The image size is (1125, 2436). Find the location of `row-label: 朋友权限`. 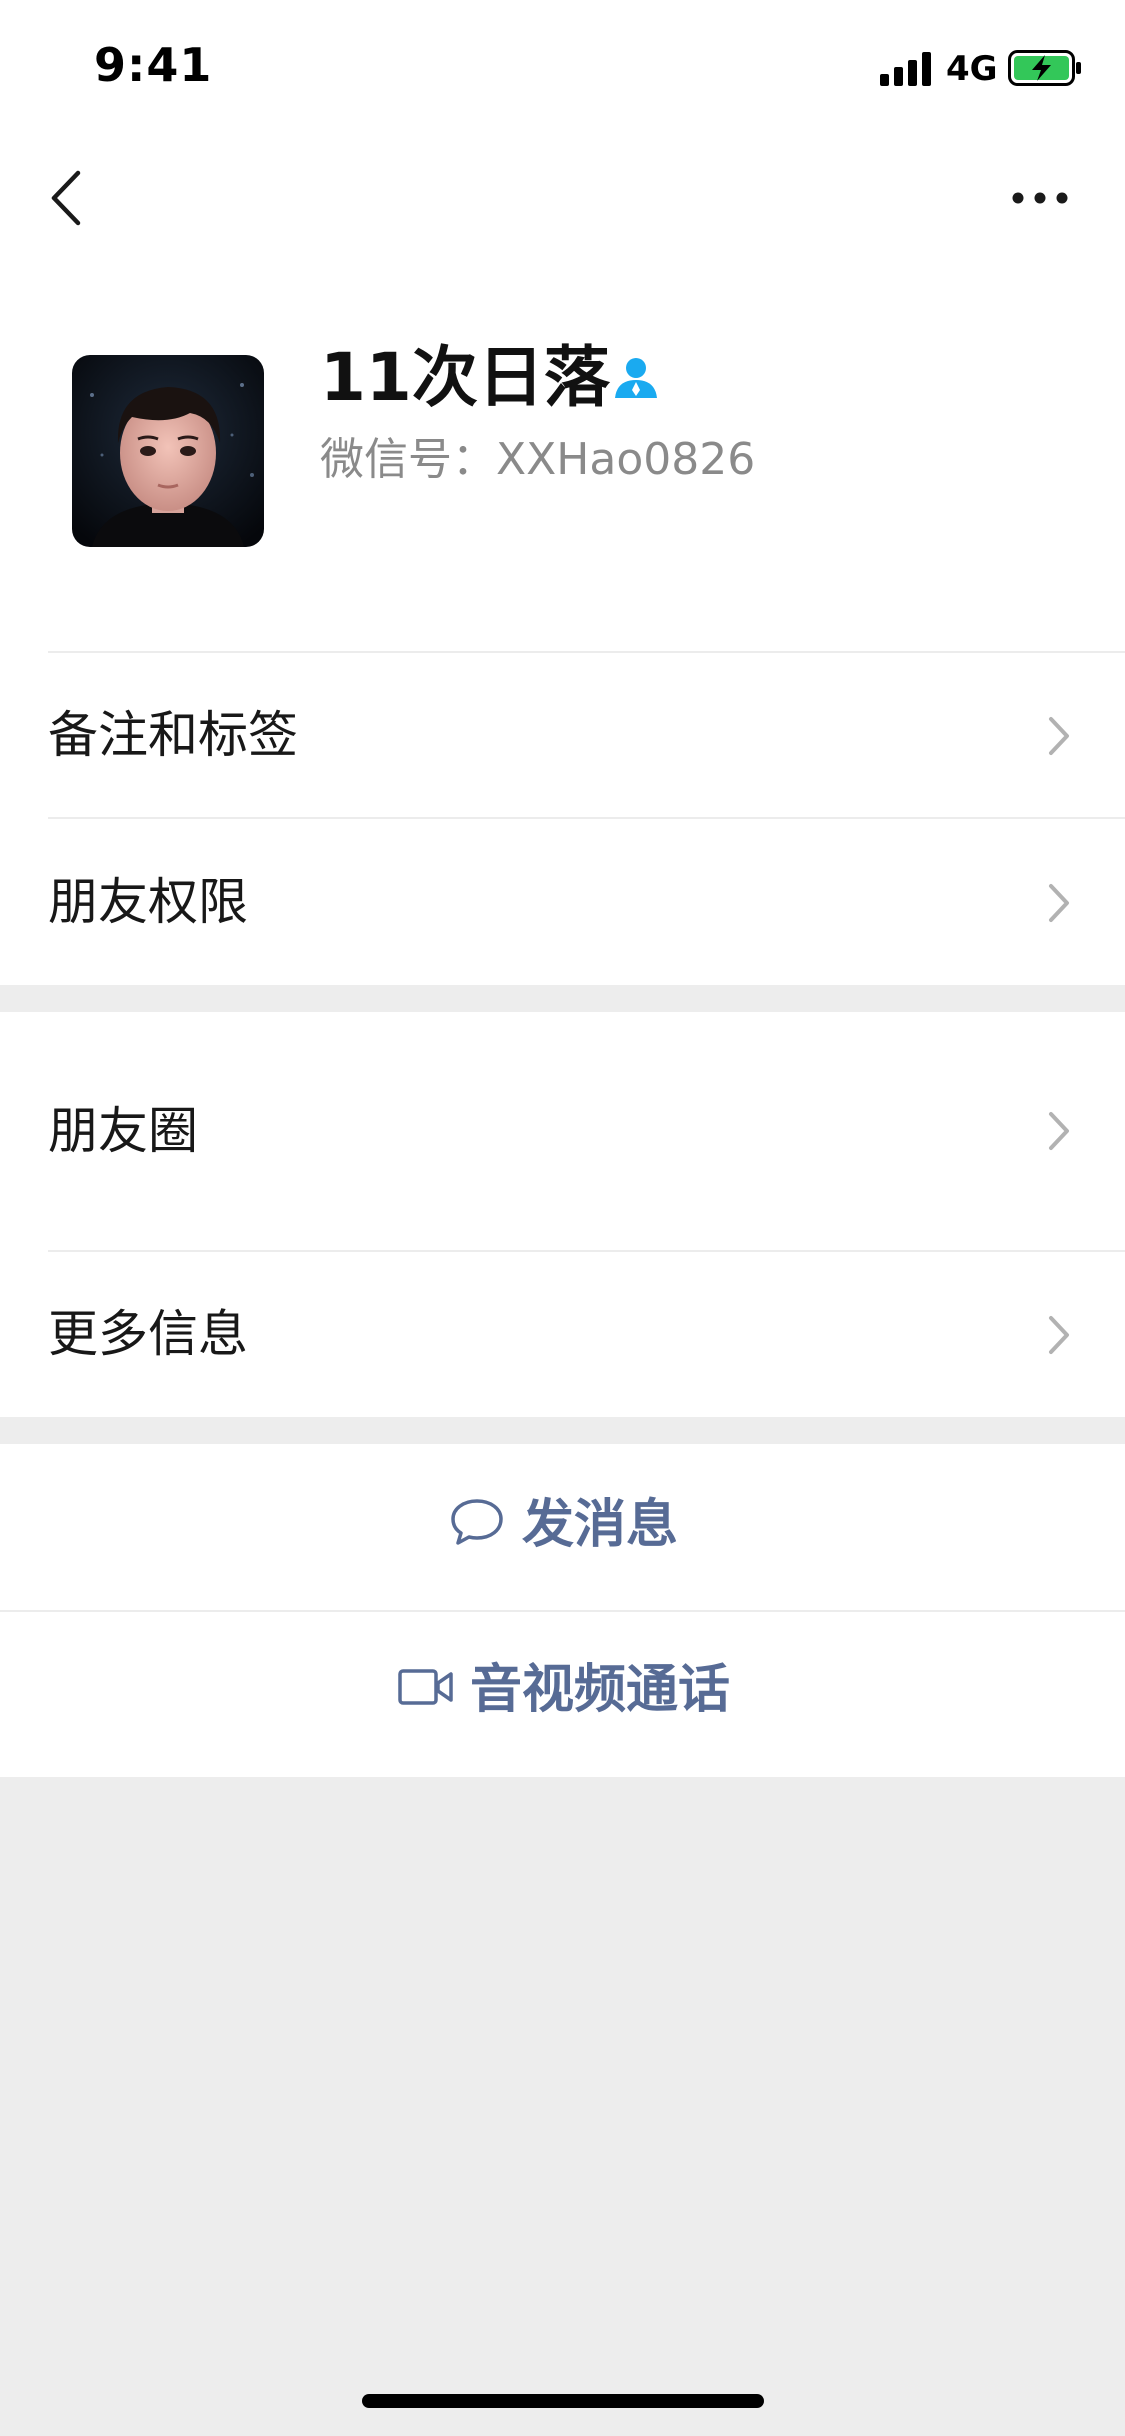

row-label: 朋友权限 is located at coordinates (148, 902).